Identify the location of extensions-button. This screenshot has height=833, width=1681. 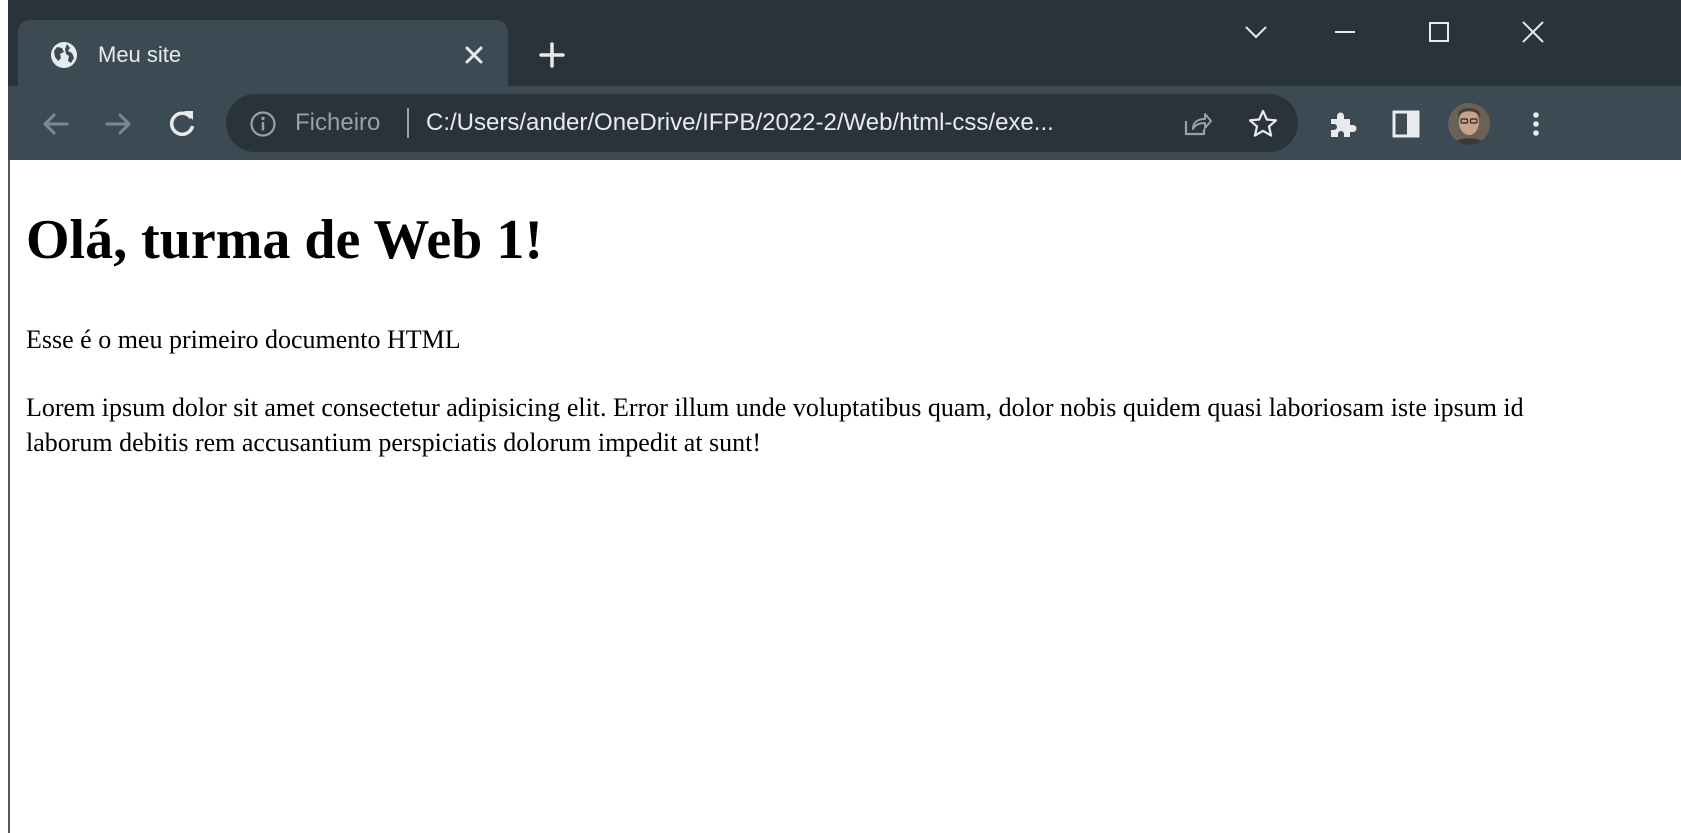
(1342, 124).